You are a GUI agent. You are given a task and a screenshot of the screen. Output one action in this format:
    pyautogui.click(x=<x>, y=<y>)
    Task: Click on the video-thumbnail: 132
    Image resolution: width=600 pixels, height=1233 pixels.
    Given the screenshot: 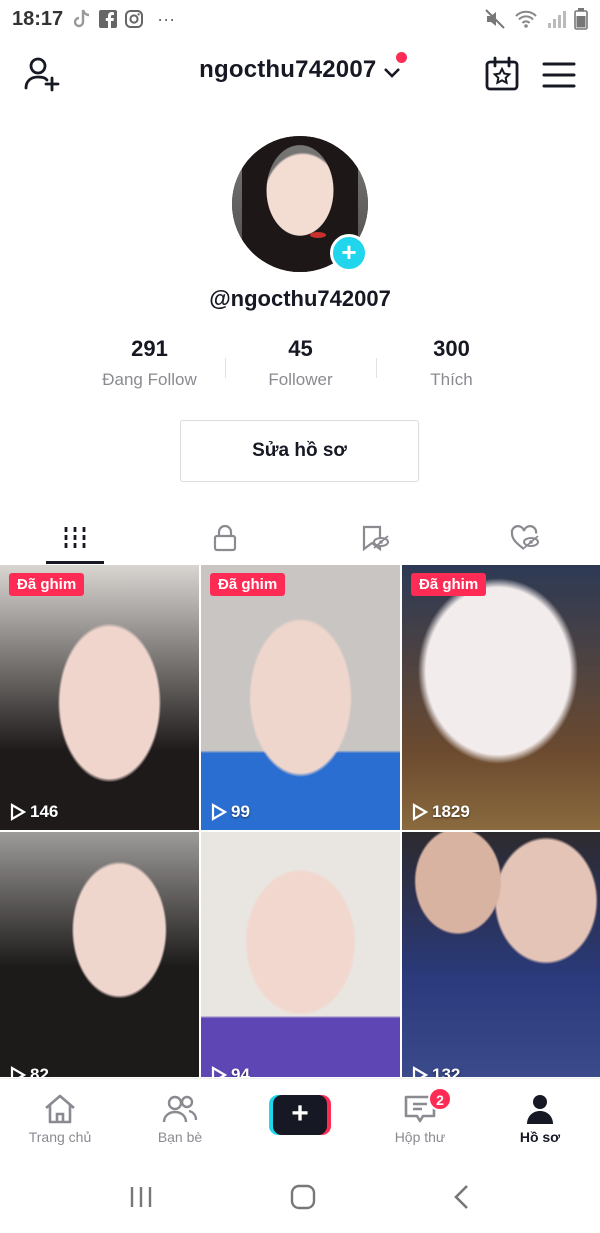 What is the action you would take?
    pyautogui.click(x=501, y=954)
    